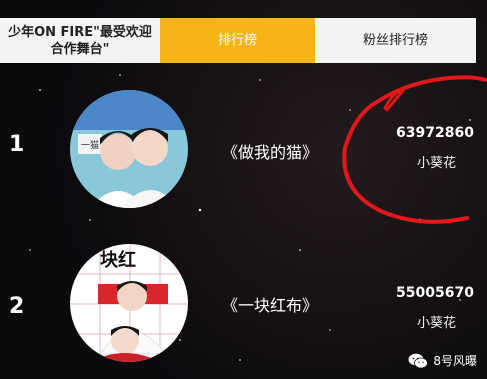  Describe the element at coordinates (17, 306) in the screenshot. I see `rank-number-2: 2` at that location.